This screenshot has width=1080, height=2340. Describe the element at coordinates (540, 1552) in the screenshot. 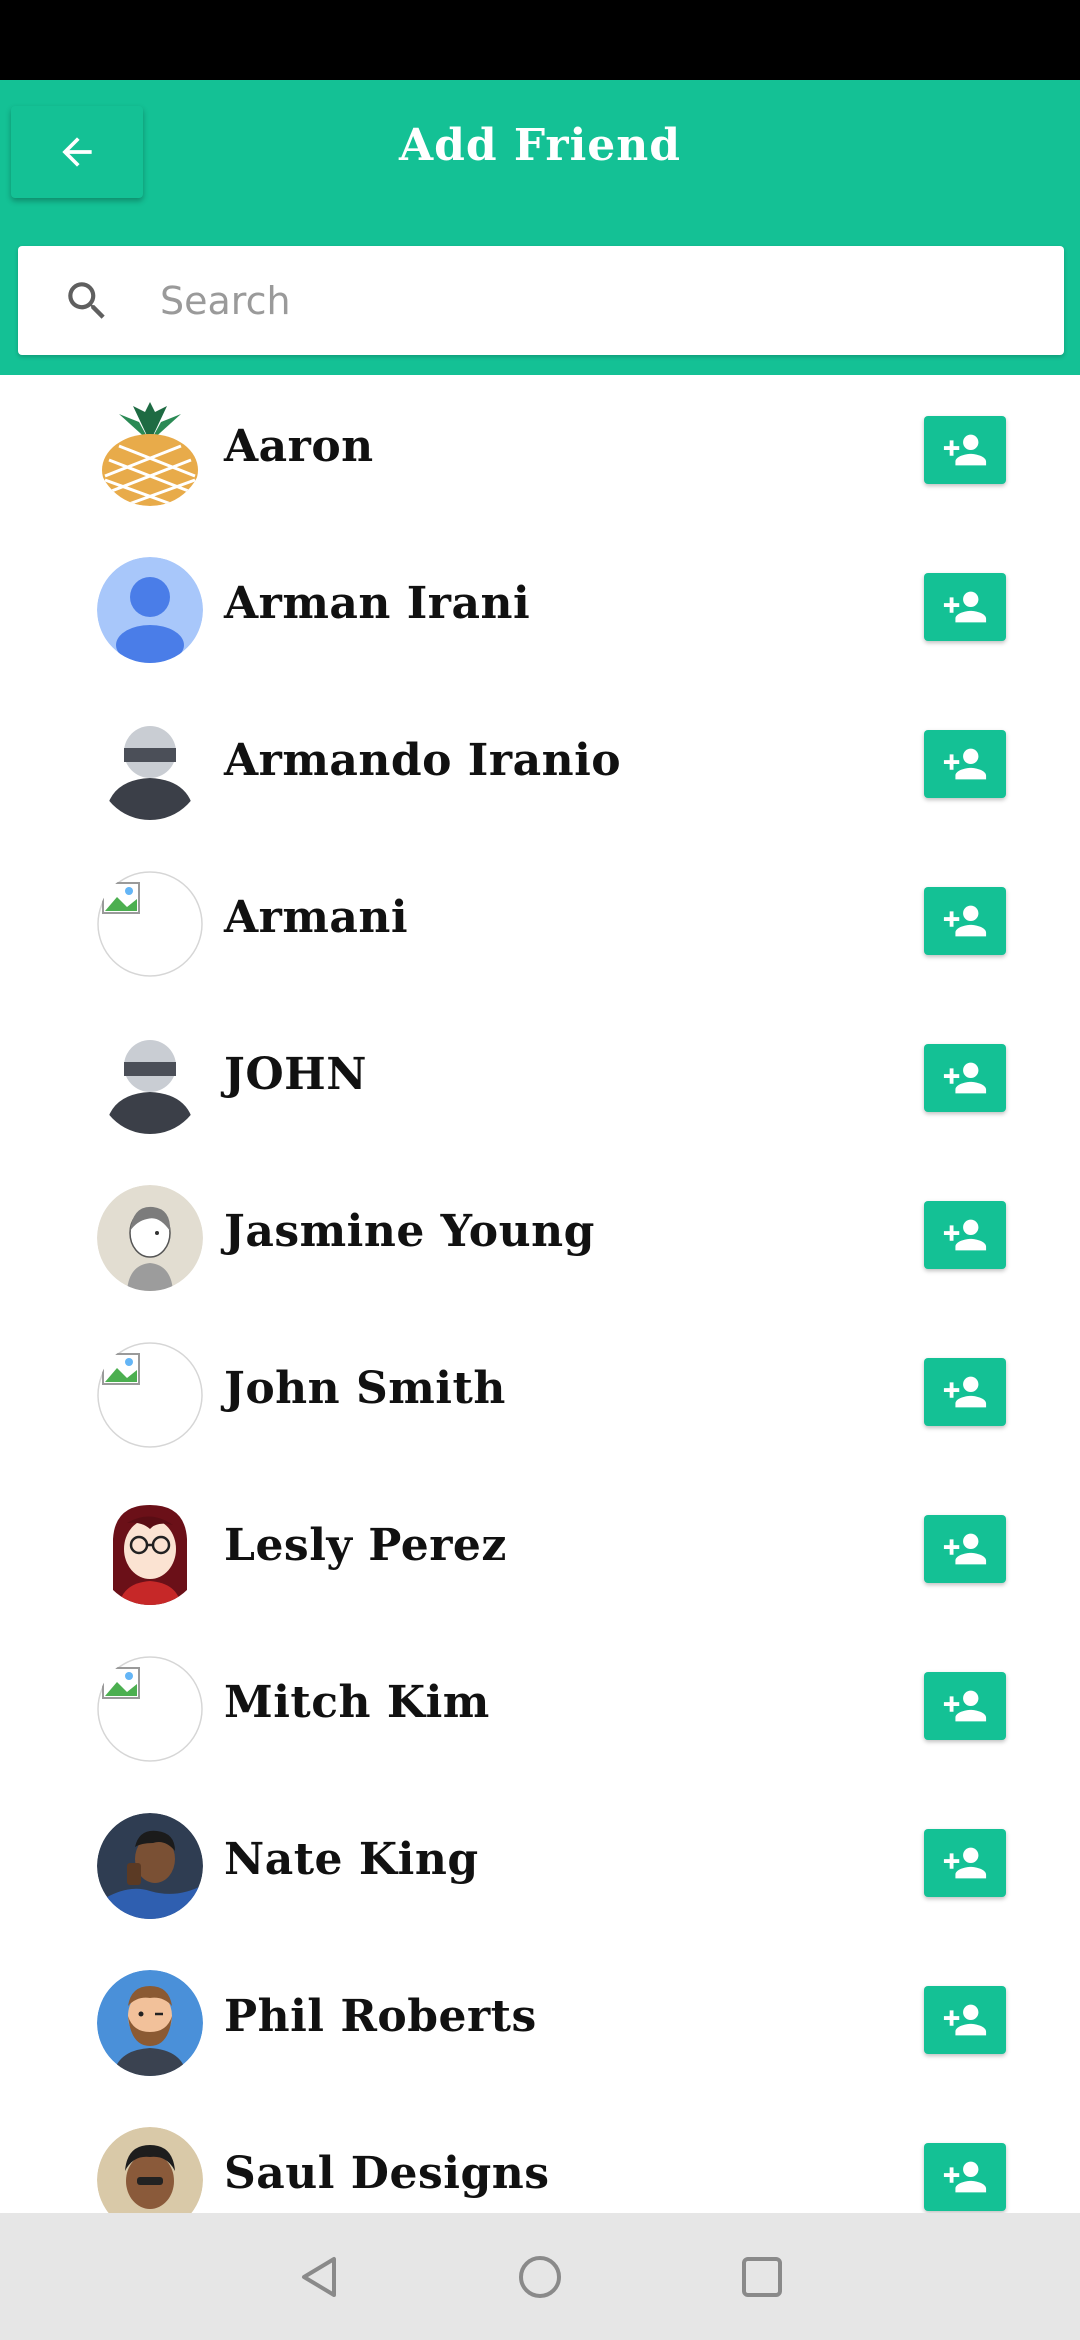

I see `friend-row: Lesly Perez` at that location.